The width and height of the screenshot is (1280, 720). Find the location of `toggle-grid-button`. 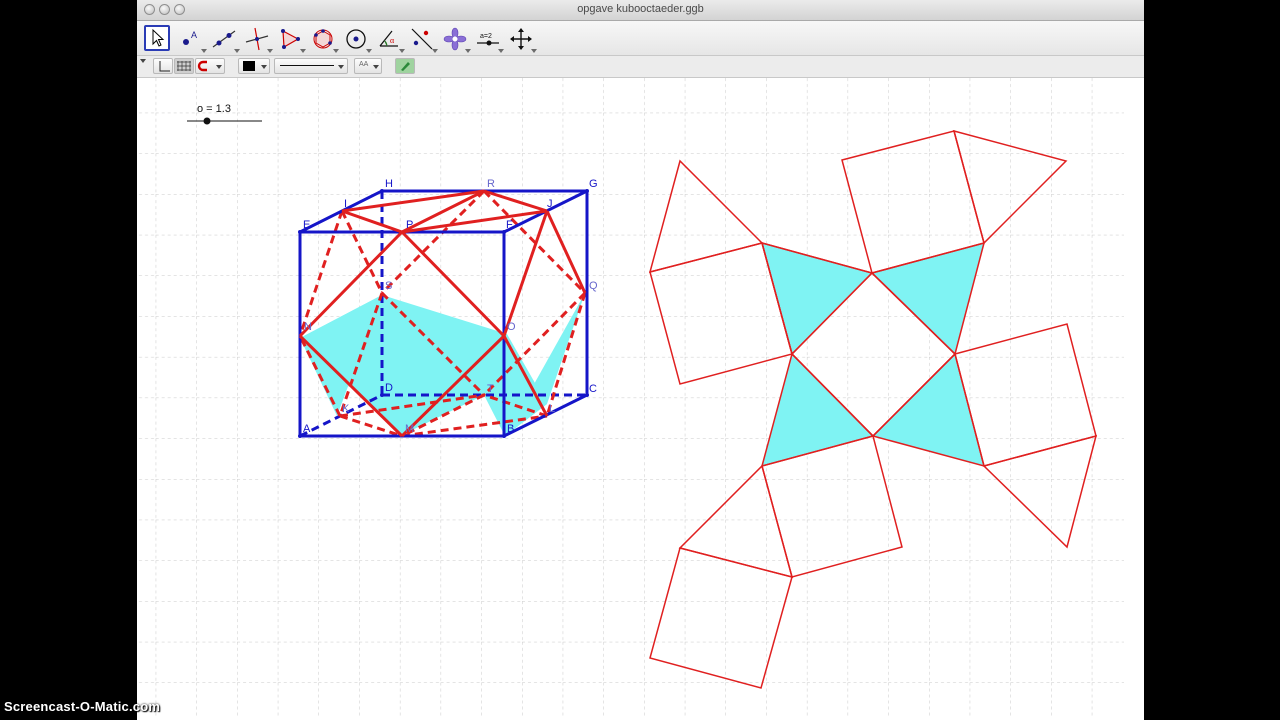

toggle-grid-button is located at coordinates (184, 66).